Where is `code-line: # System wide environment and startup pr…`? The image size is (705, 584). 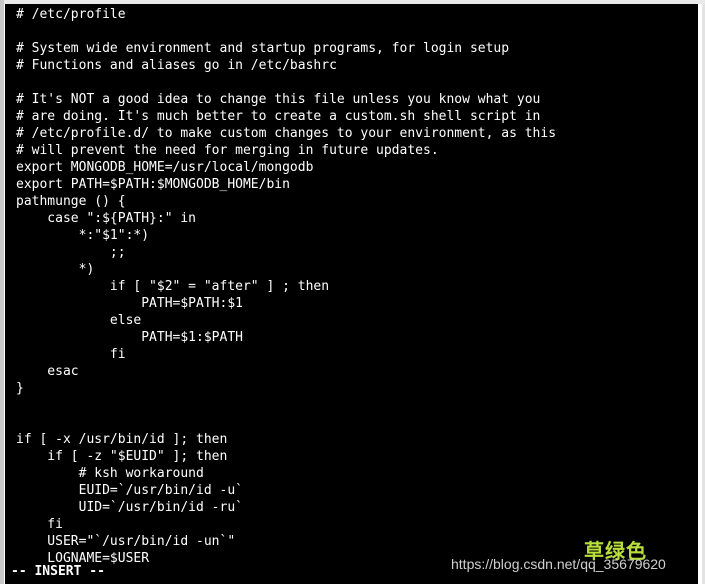 code-line: # System wide environment and startup pr… is located at coordinates (263, 48).